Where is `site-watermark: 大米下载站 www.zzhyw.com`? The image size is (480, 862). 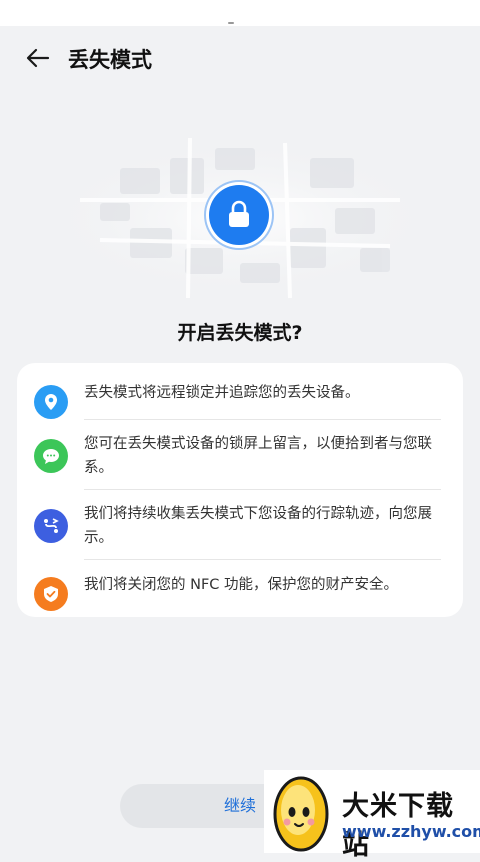
site-watermark: 大米下载站 www.zzhyw.com is located at coordinates (372, 815).